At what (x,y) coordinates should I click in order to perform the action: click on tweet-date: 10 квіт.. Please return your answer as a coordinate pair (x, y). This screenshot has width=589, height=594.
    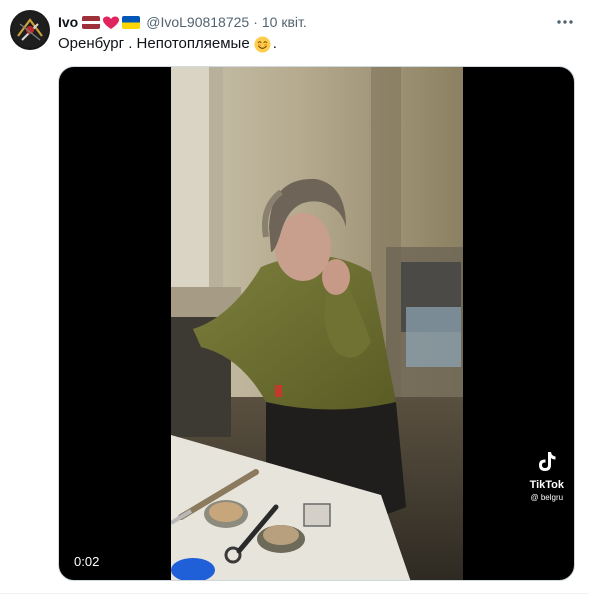
    Looking at the image, I should click on (284, 22).